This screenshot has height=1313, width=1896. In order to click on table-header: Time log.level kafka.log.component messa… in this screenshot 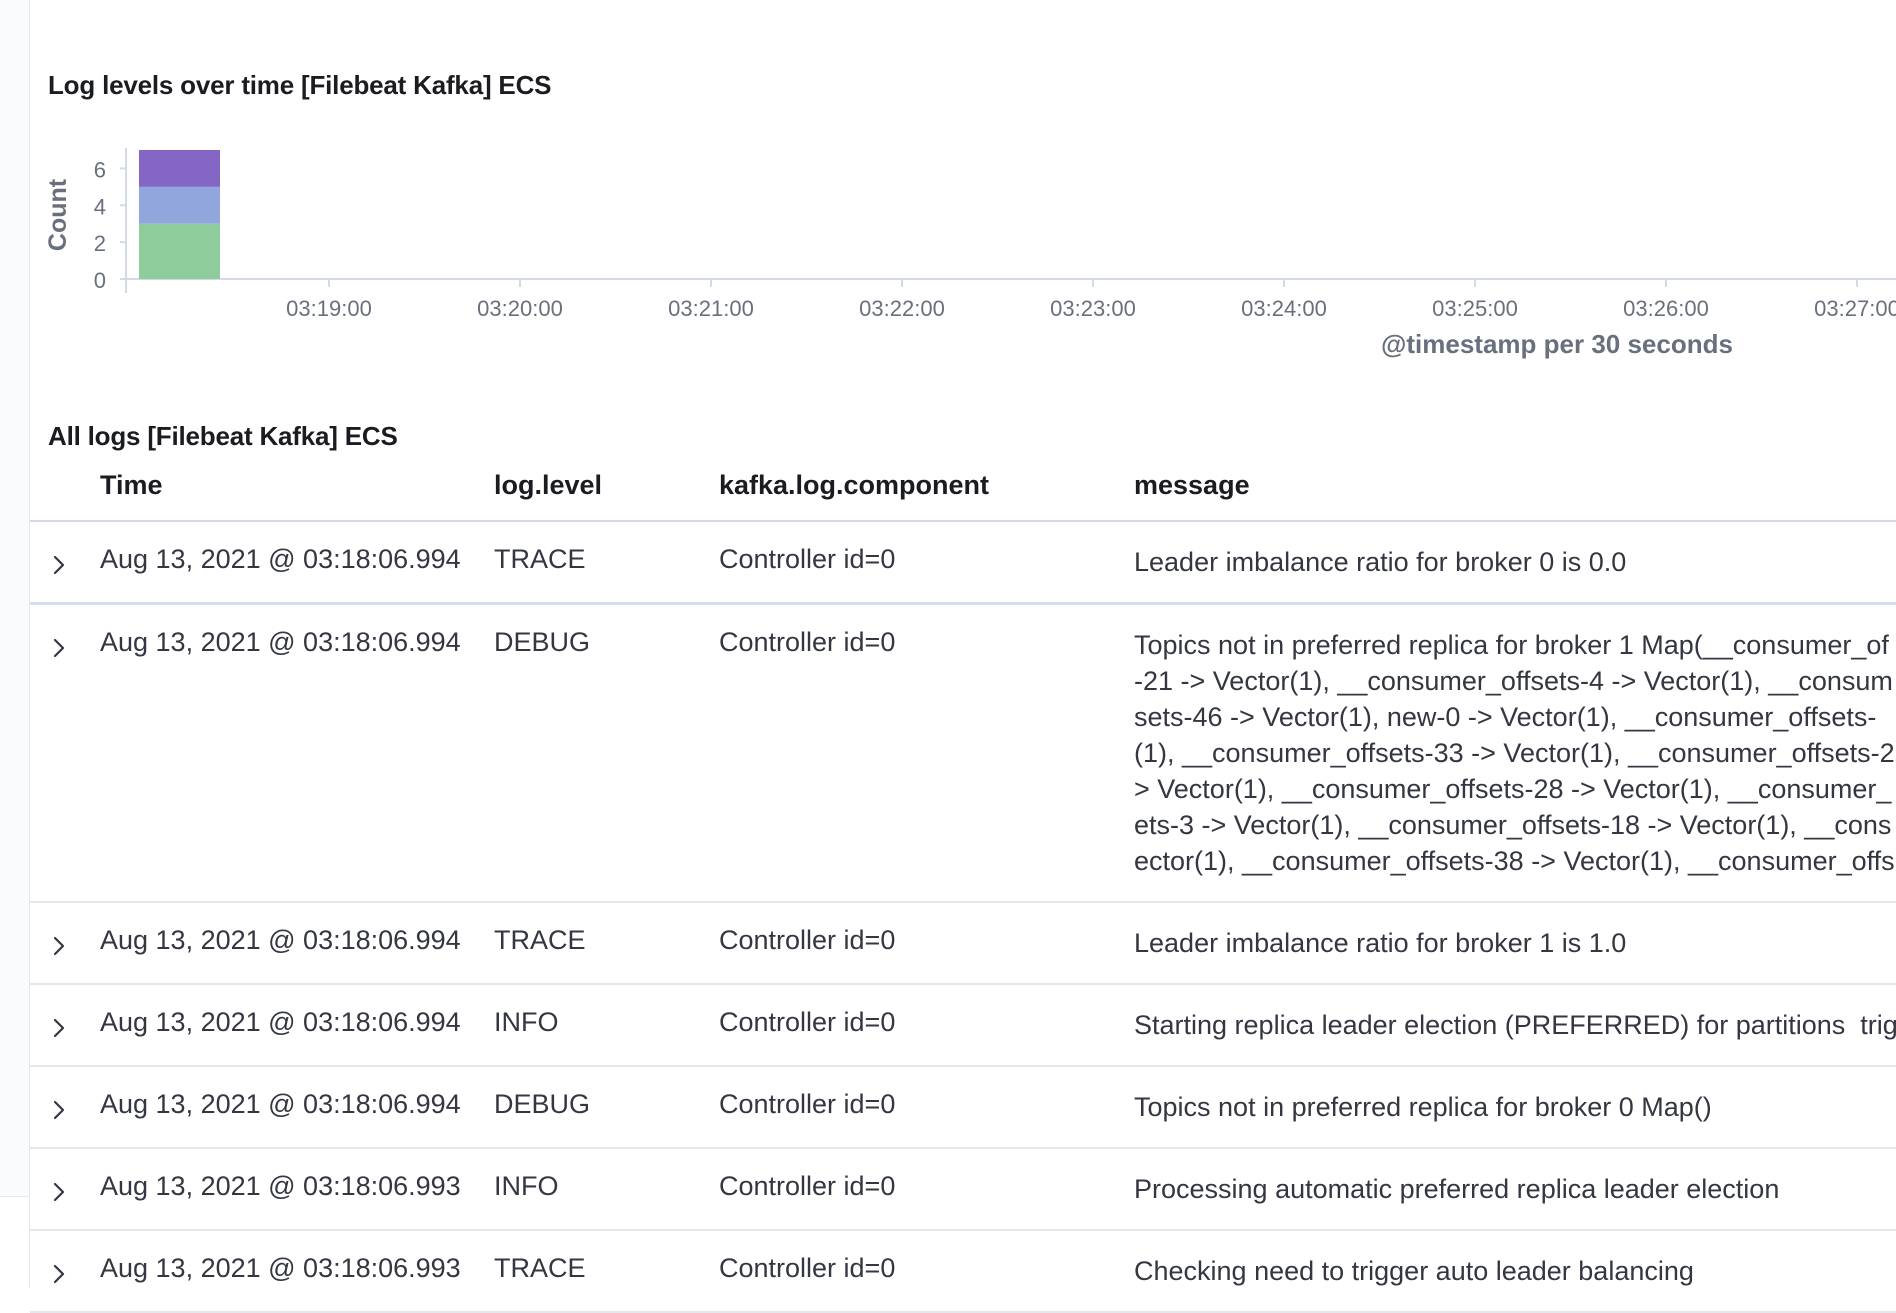, I will do `click(963, 486)`.